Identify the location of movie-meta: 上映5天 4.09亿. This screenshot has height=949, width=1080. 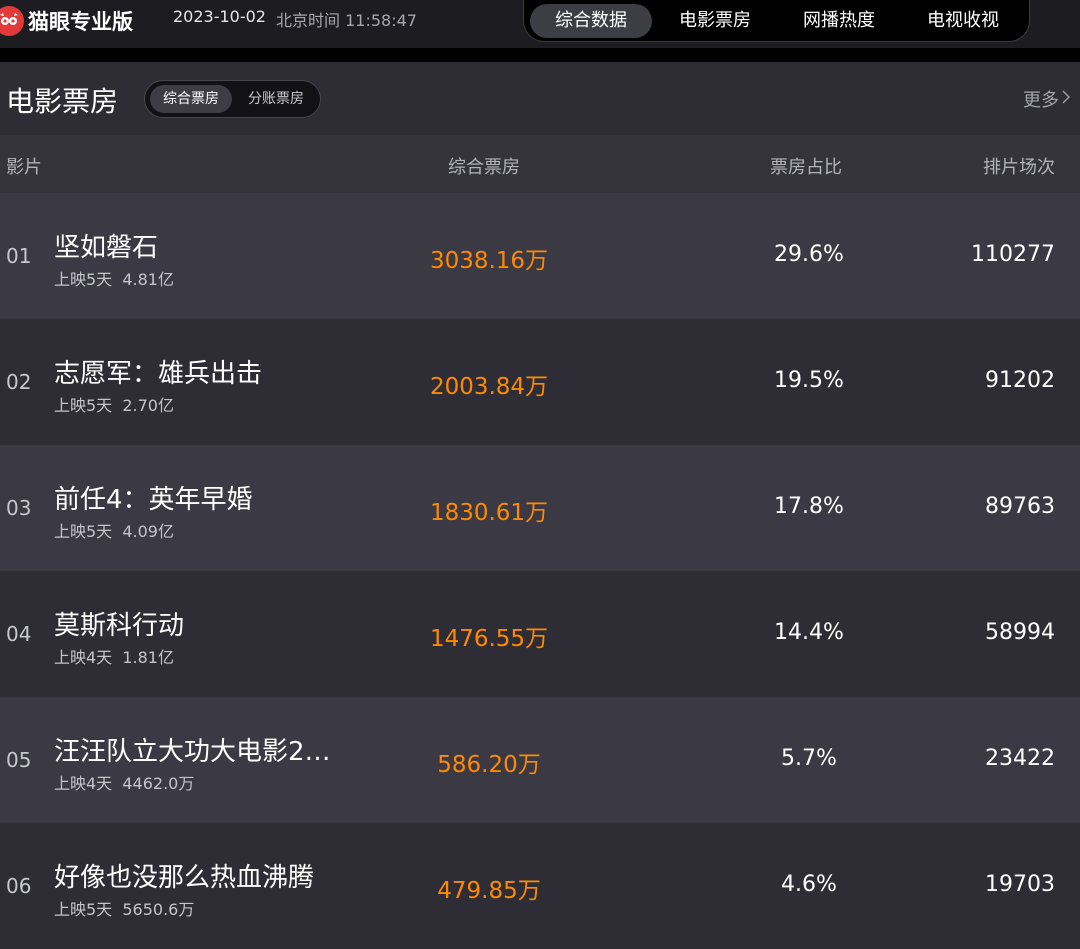
(114, 530).